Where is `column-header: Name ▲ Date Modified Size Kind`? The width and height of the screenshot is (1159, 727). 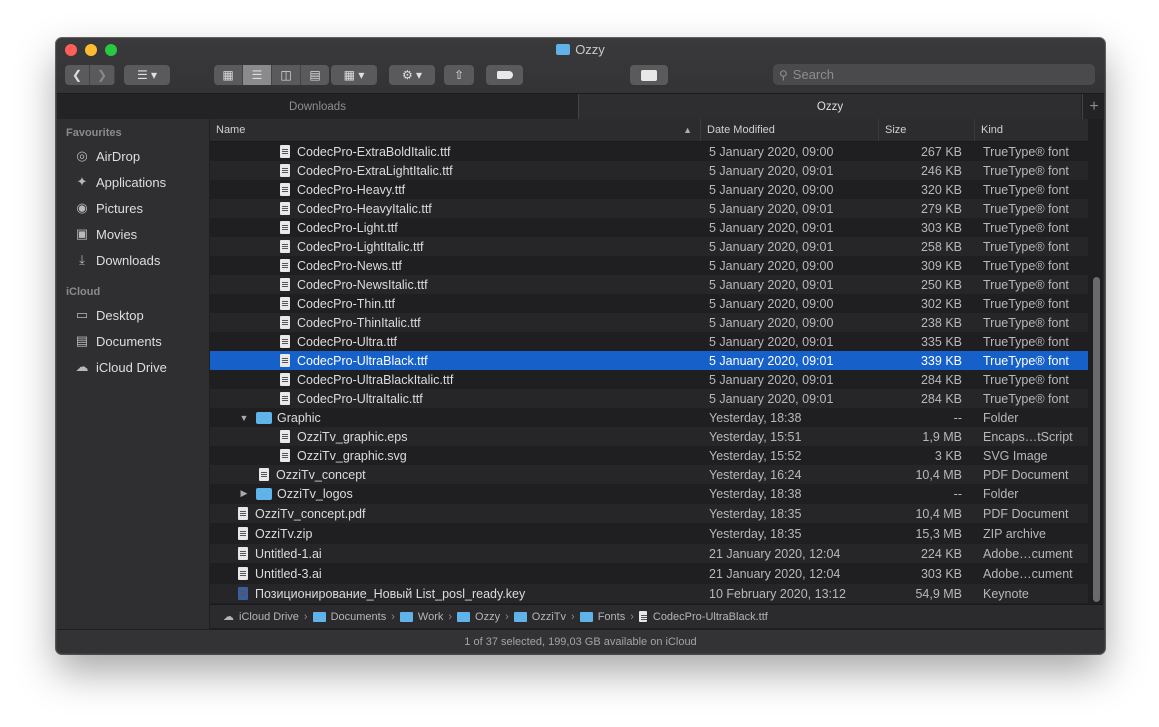 column-header: Name ▲ Date Modified Size Kind is located at coordinates (649, 130).